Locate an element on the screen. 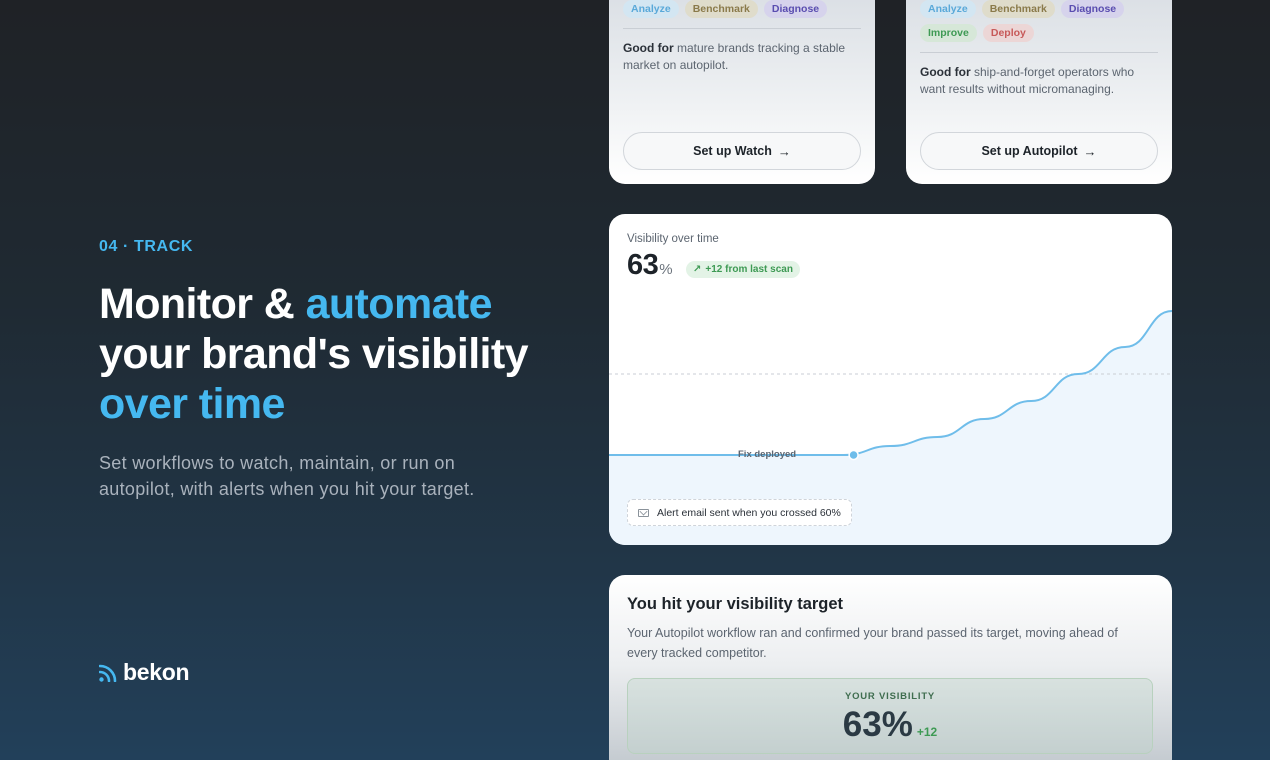  setup-watch-button: Set up Watch → is located at coordinates (742, 151).